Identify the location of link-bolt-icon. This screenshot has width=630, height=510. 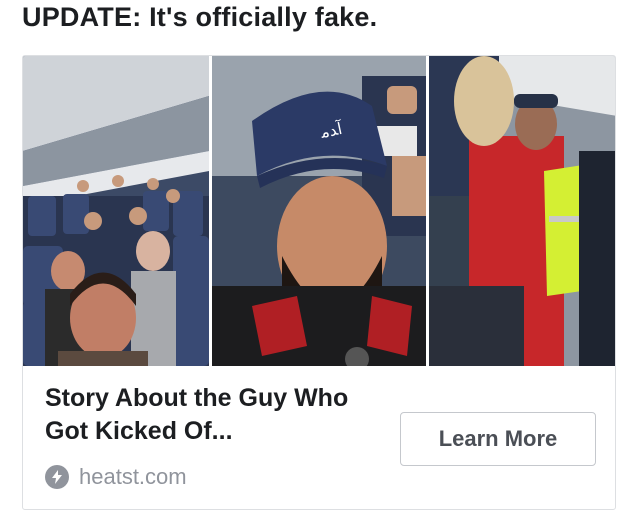
(57, 477).